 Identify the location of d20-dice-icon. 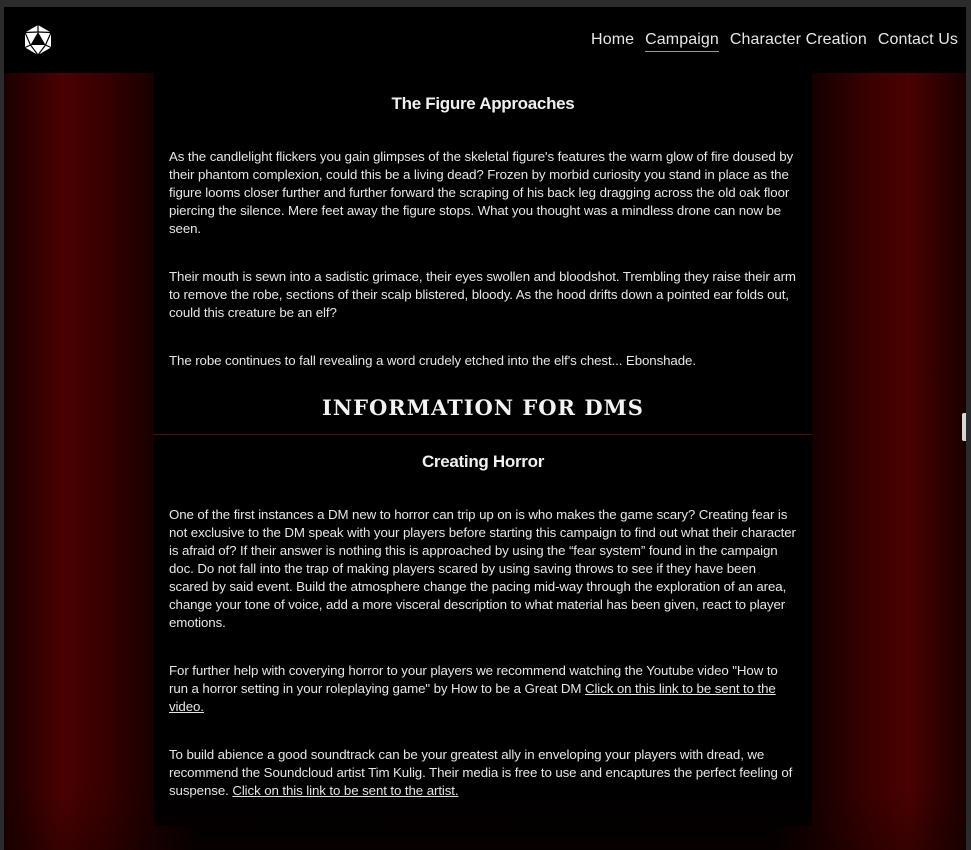
(38, 40).